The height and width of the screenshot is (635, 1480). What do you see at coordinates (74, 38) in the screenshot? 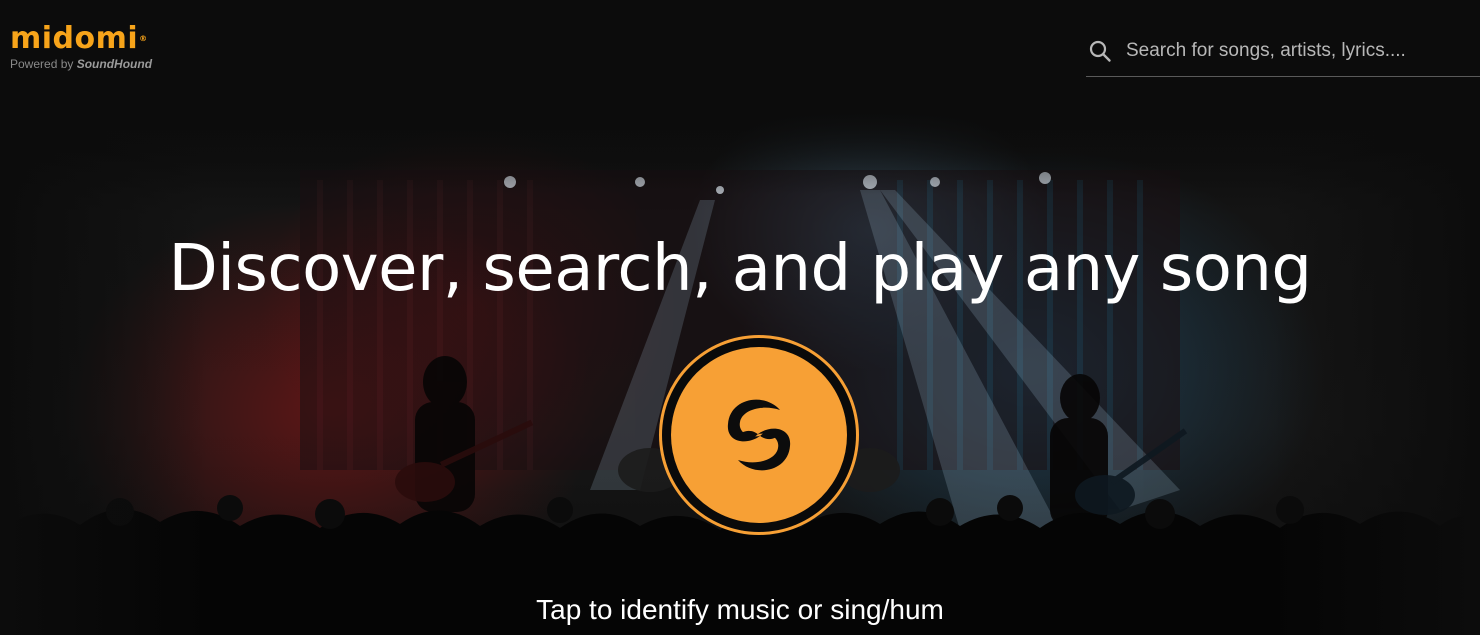
I see `logo-text: midomi` at bounding box center [74, 38].